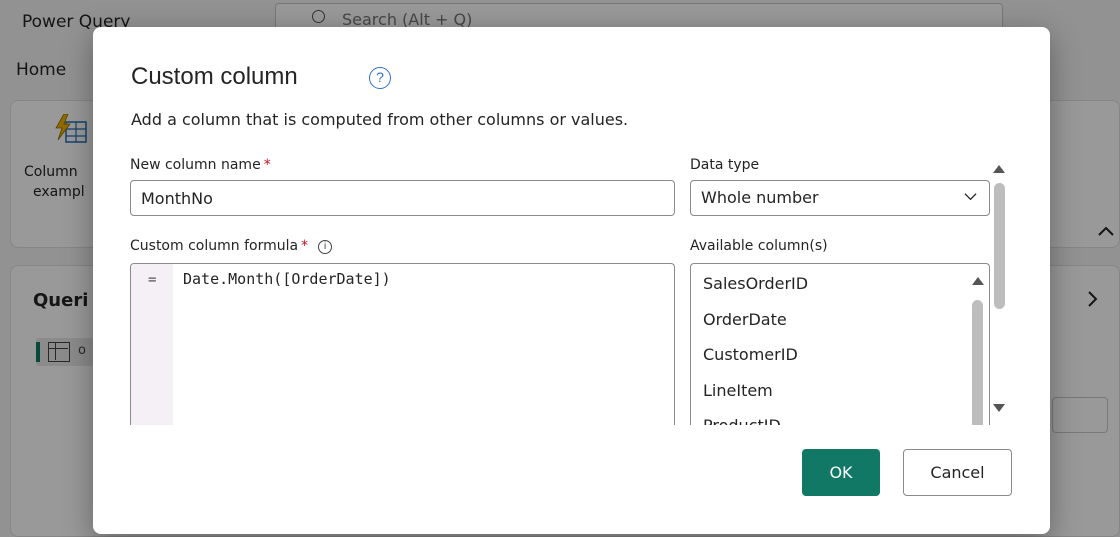 The height and width of the screenshot is (537, 1120). What do you see at coordinates (978, 281) in the screenshot?
I see `list-scroll-up-arrow` at bounding box center [978, 281].